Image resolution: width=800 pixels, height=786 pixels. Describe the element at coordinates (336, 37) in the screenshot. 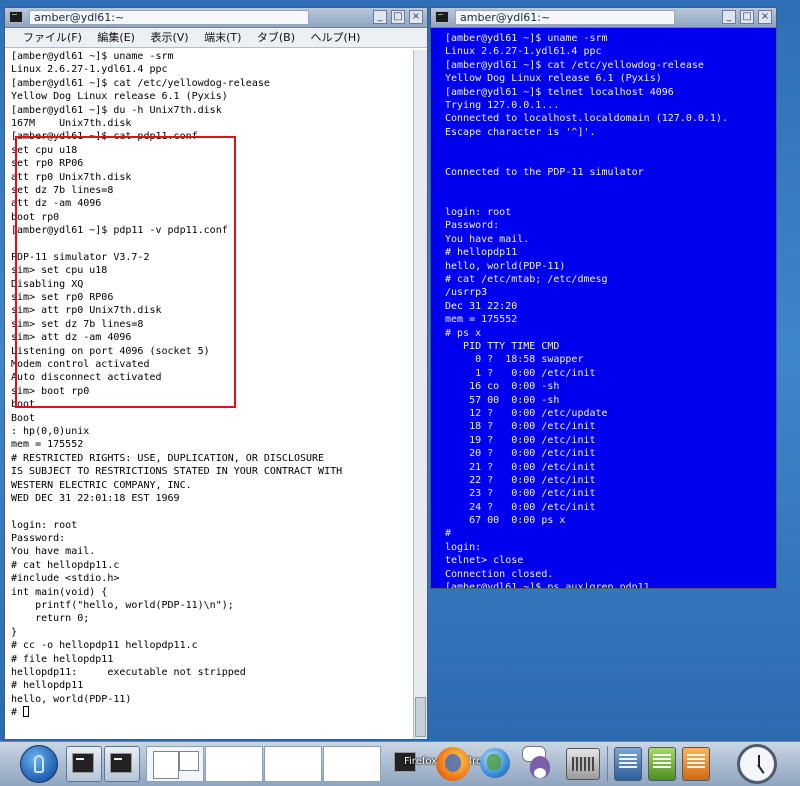

I see `menu-help: ヘルプ(H)` at that location.